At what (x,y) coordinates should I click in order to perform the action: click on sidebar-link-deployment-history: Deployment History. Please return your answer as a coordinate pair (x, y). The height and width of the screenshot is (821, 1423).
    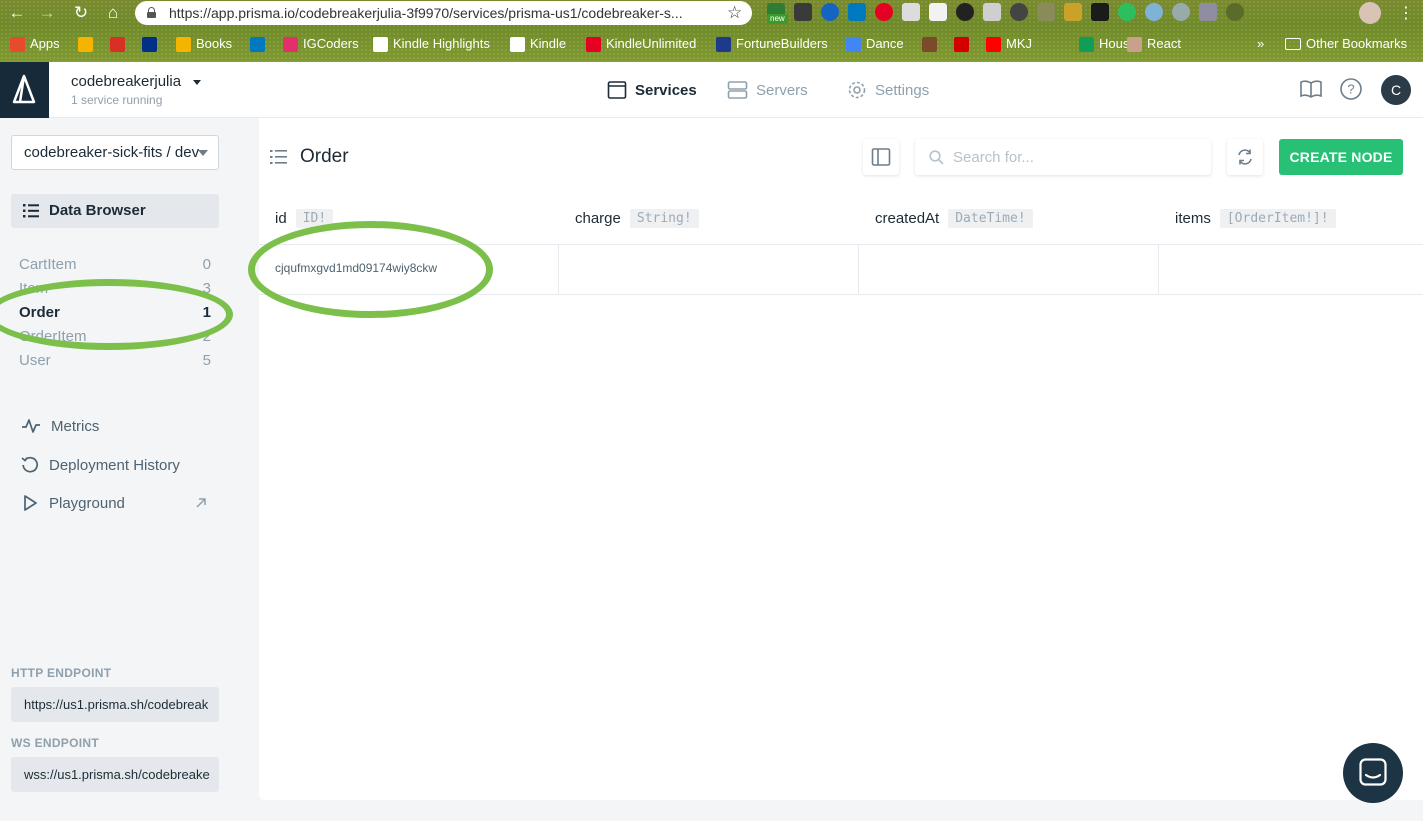
    Looking at the image, I should click on (100, 465).